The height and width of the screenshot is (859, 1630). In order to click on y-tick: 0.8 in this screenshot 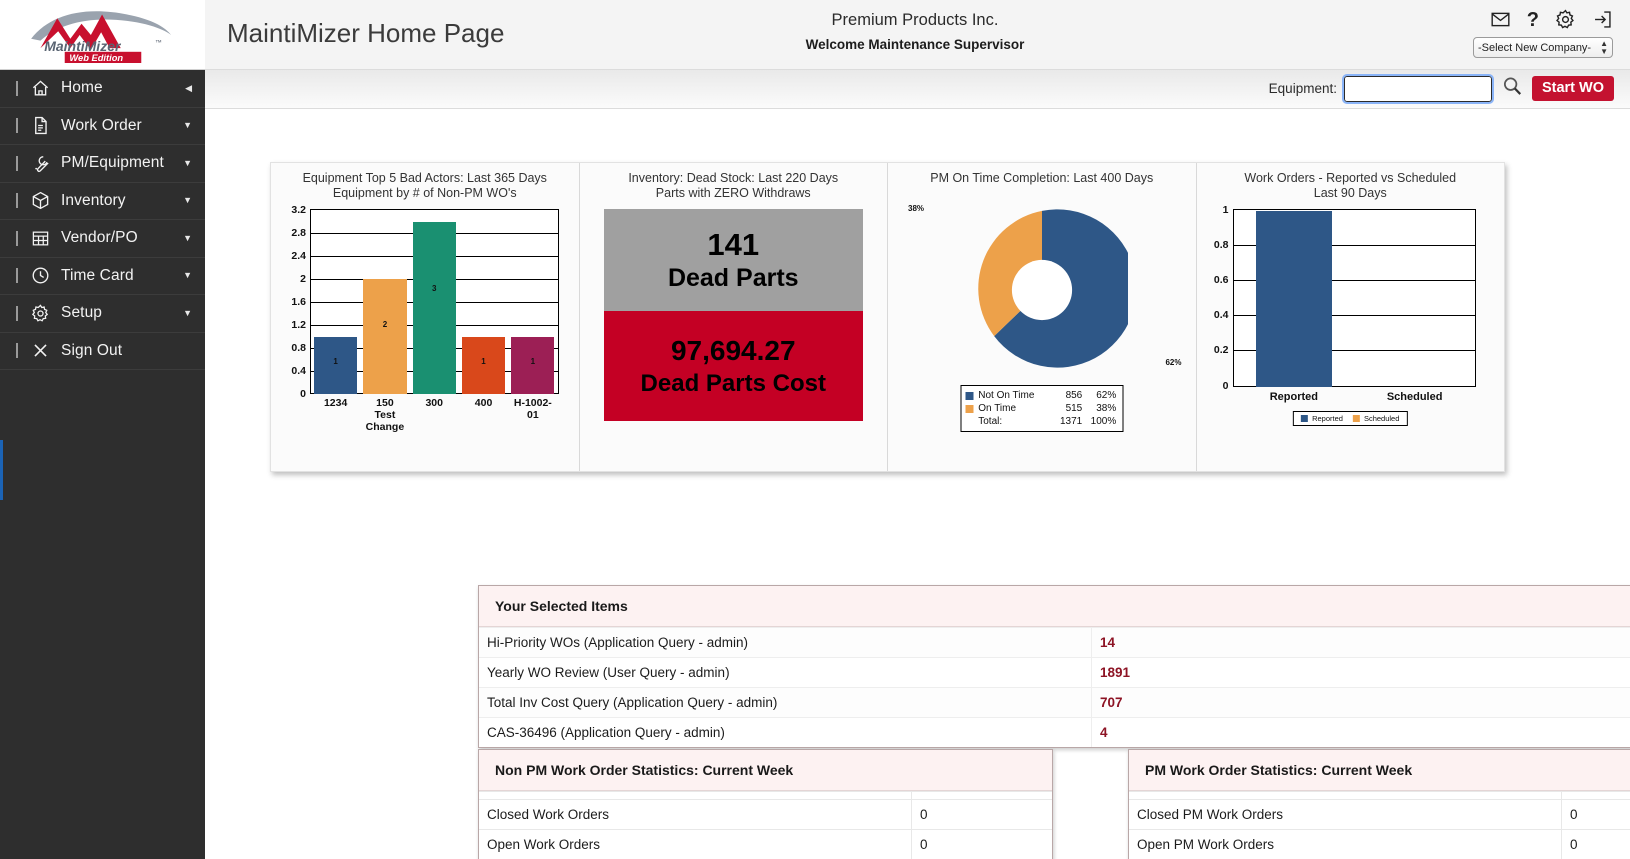, I will do `click(298, 348)`.